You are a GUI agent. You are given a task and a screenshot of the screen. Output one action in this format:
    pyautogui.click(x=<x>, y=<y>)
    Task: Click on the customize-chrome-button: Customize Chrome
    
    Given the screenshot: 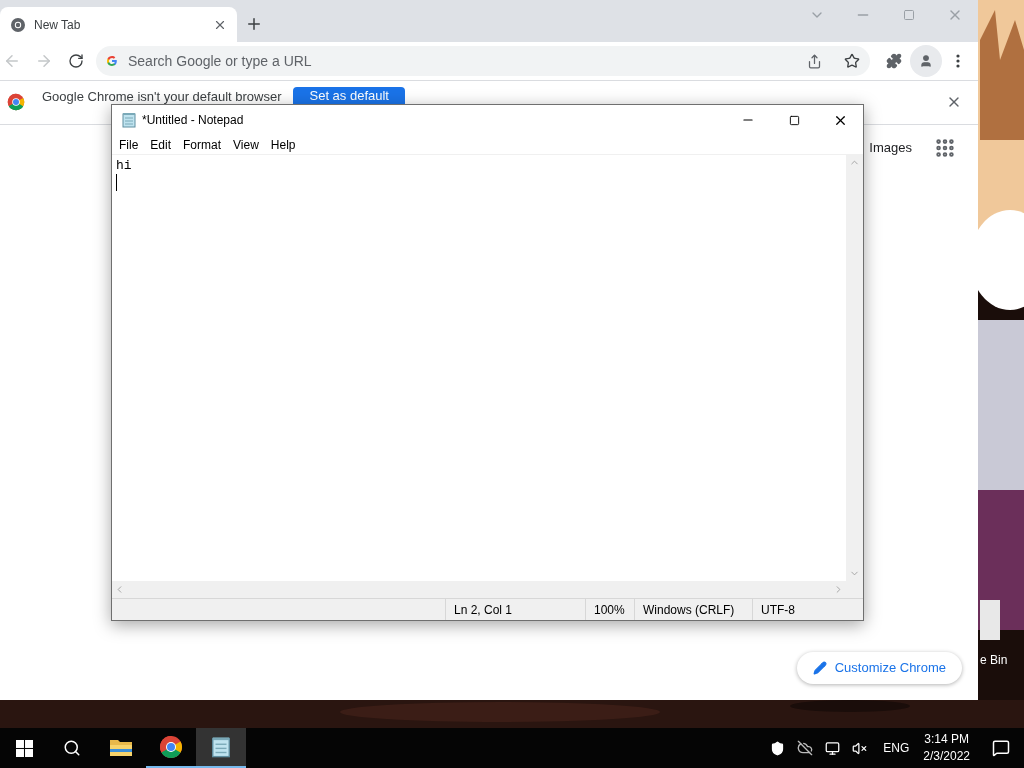 What is the action you would take?
    pyautogui.click(x=879, y=668)
    